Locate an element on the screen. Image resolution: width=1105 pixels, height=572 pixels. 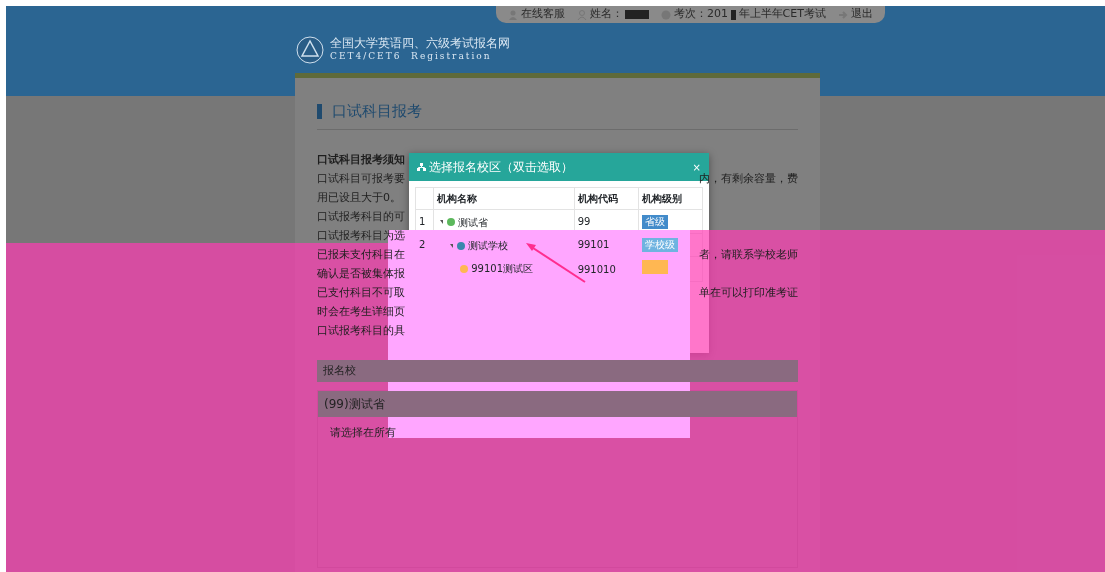
column-header: 机构代码 is located at coordinates (606, 198).